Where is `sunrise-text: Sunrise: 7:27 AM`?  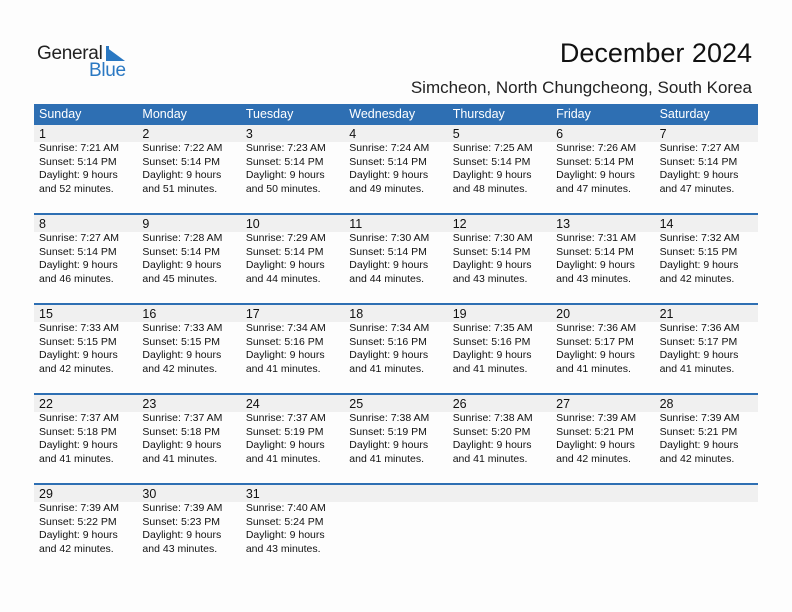
sunrise-text: Sunrise: 7:27 AM is located at coordinates (79, 238).